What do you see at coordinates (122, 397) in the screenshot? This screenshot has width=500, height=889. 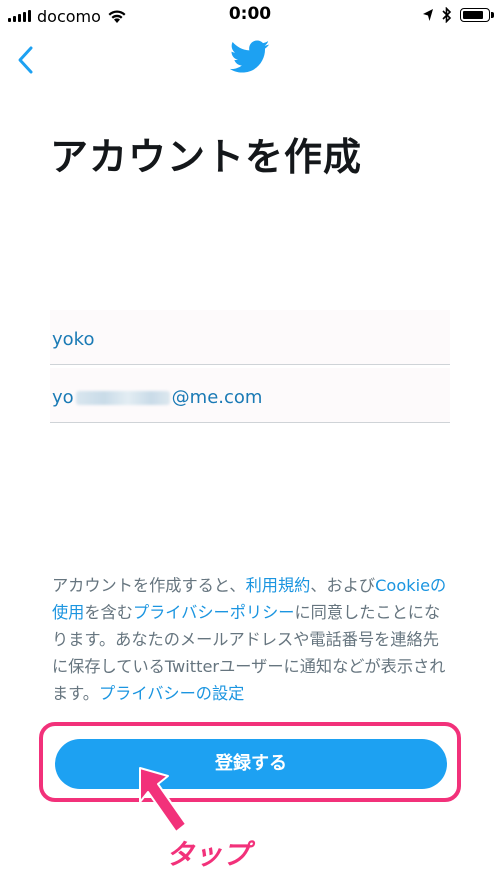 I see `email-redaction` at bounding box center [122, 397].